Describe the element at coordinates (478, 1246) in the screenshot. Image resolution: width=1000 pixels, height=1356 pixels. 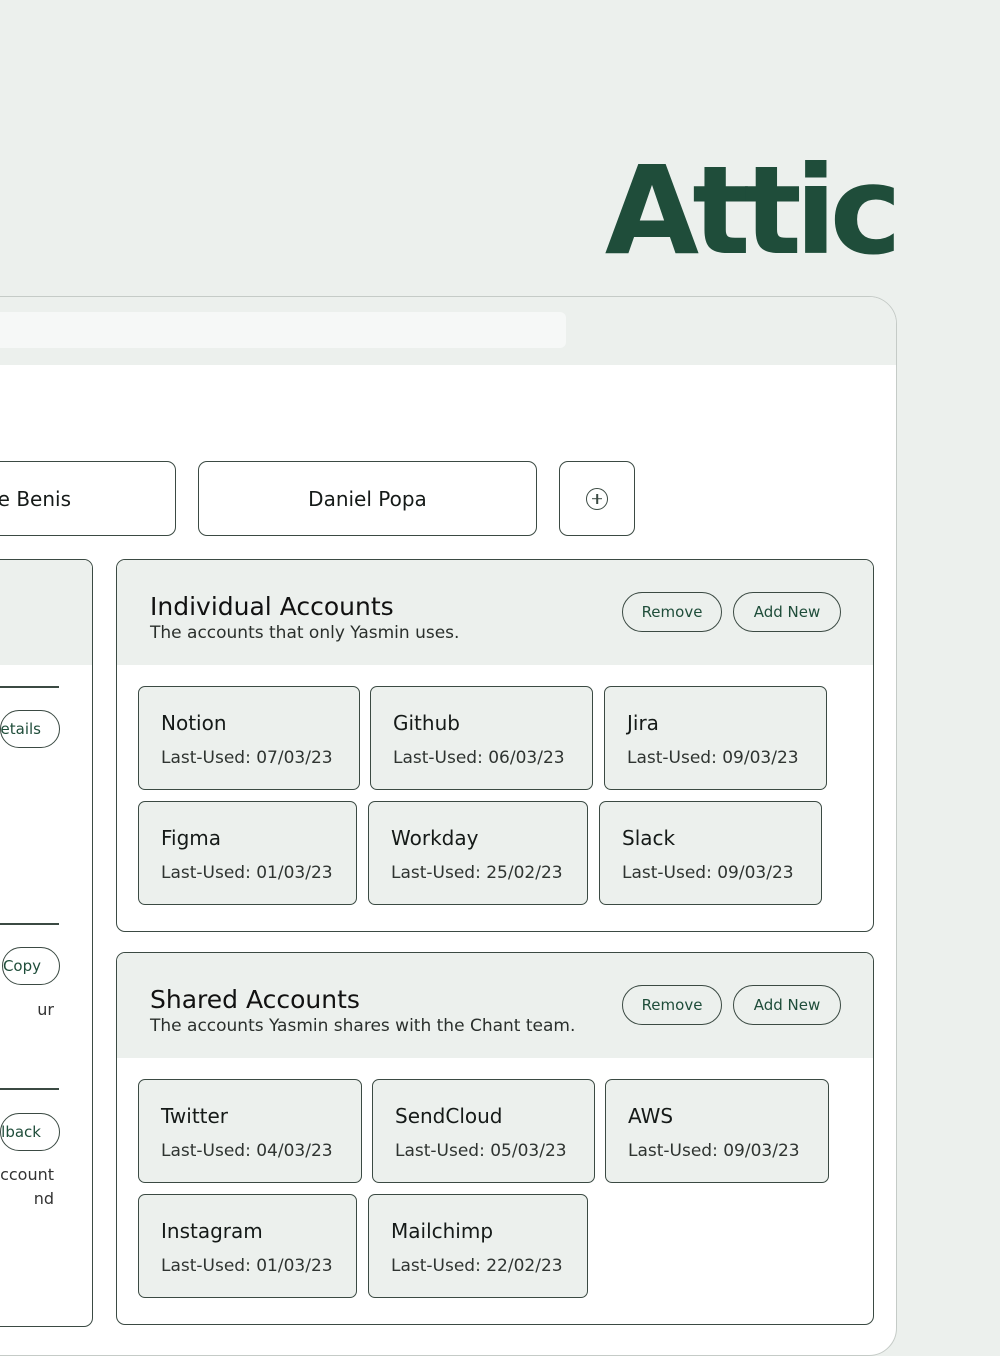
I see `account-card-mailchimp: Mailchimp Last-Used: 22/02/23` at that location.